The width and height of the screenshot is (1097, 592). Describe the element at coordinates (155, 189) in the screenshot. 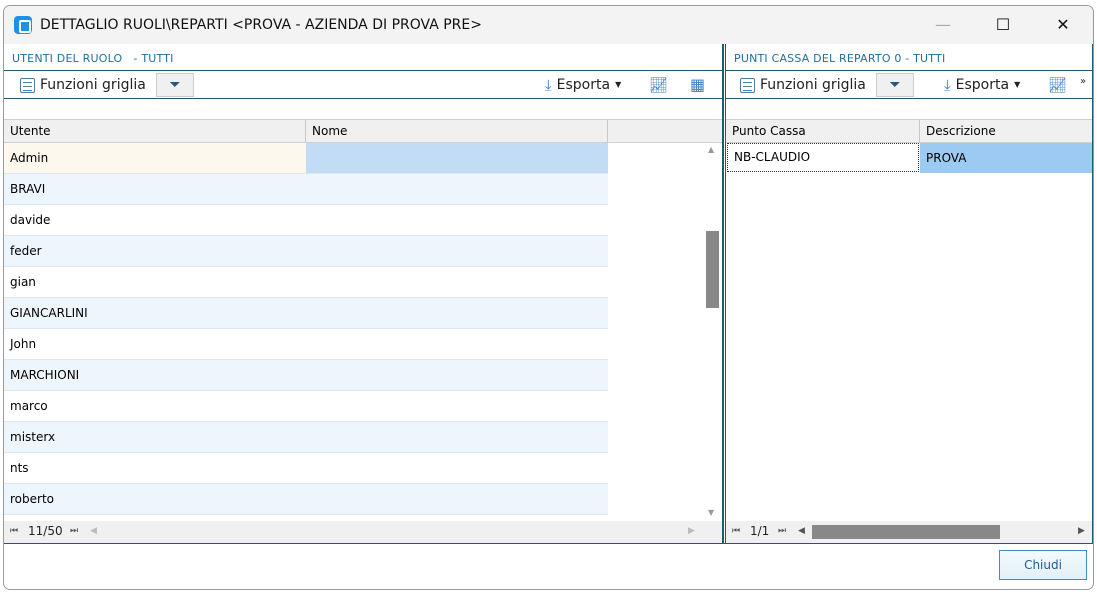

I see `cell-utente: BRAVI` at that location.